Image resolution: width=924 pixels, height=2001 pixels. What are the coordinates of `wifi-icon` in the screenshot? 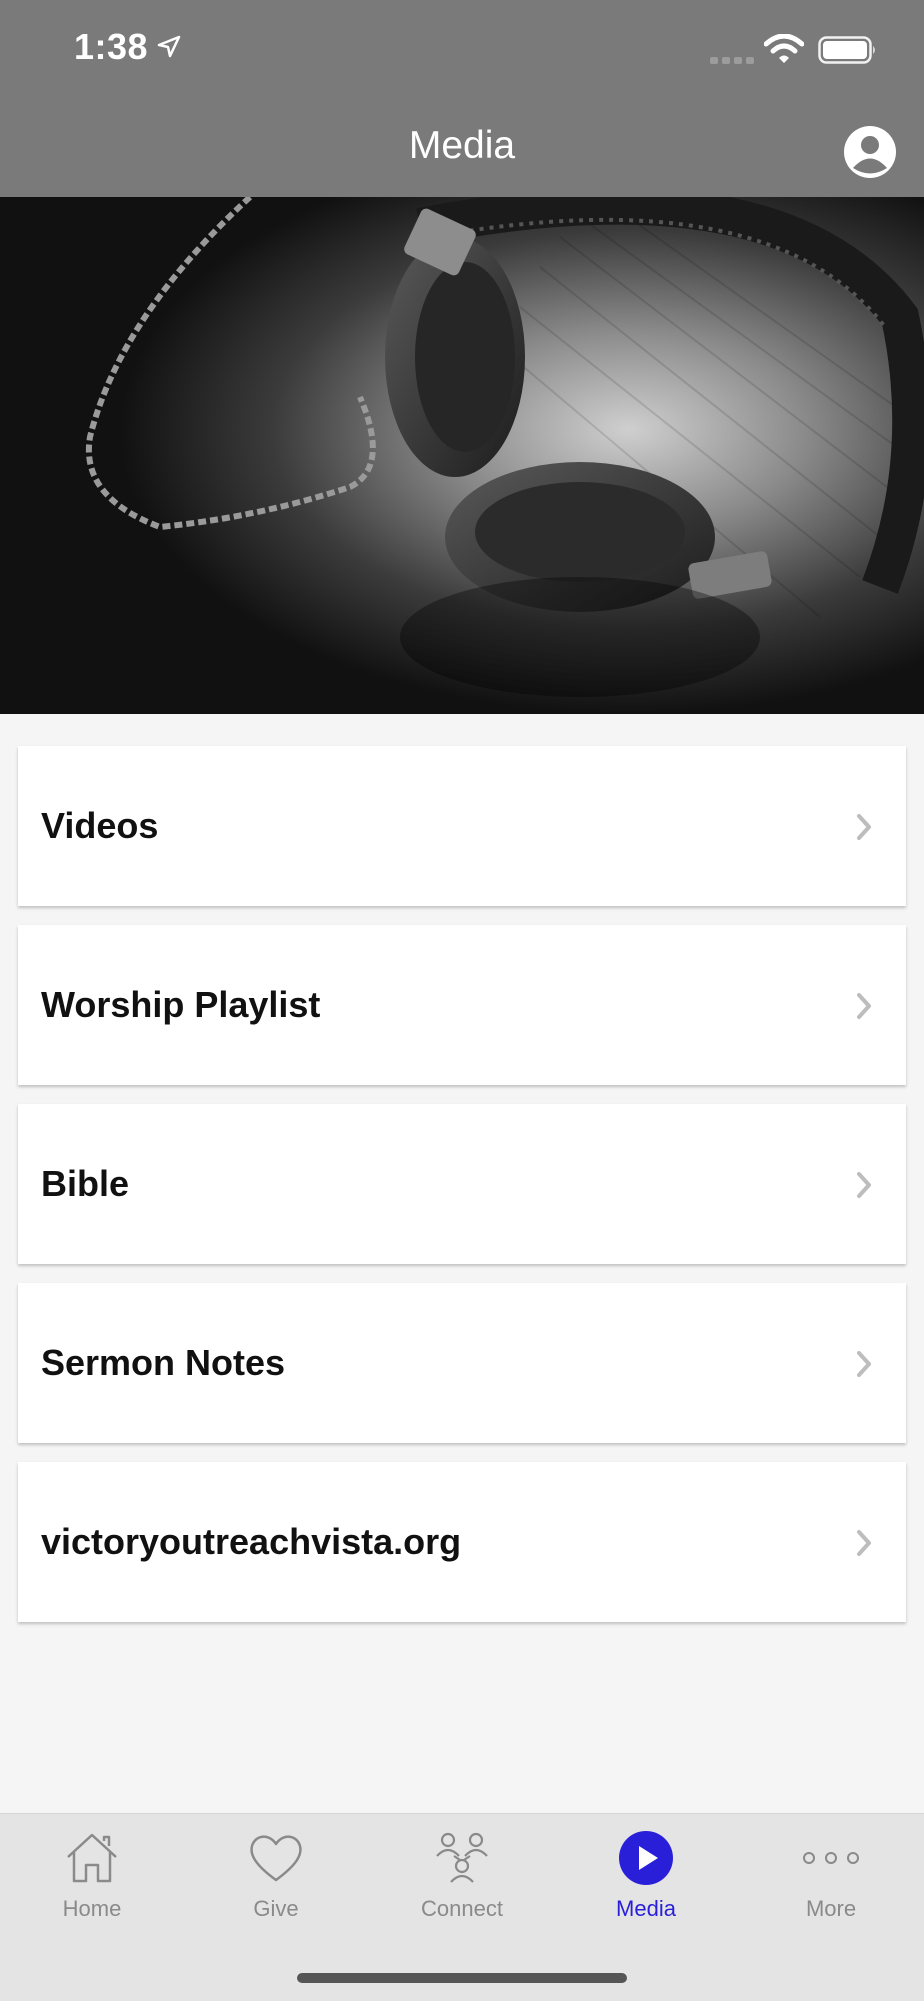 It's located at (784, 51).